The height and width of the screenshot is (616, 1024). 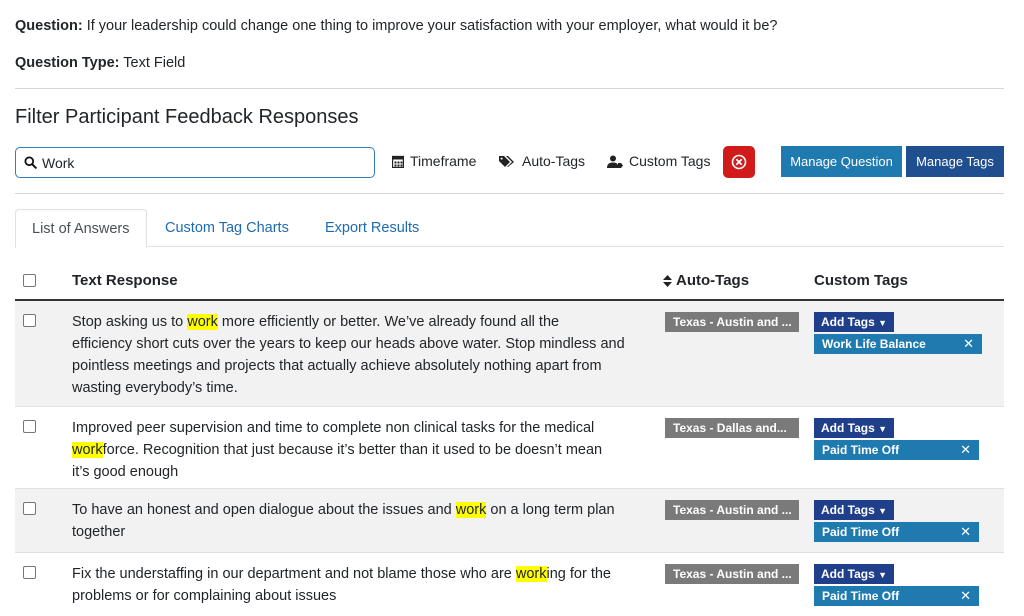 I want to click on timeframe-label: Timeframe, so click(x=443, y=161).